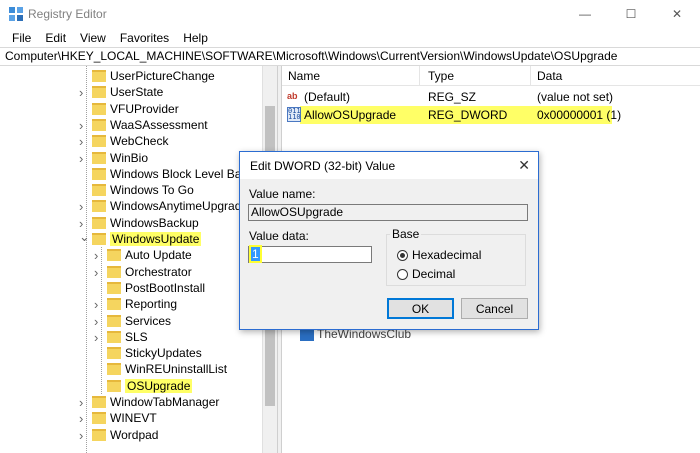  Describe the element at coordinates (147, 239) in the screenshot. I see `tree-item: WindowsUpdate` at that location.